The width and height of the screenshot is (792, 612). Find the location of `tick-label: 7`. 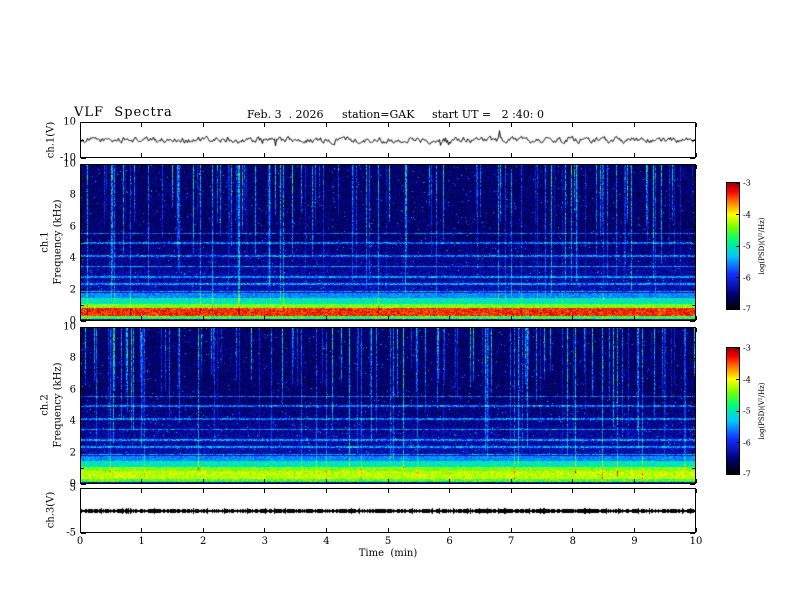

tick-label: 7 is located at coordinates (511, 541).